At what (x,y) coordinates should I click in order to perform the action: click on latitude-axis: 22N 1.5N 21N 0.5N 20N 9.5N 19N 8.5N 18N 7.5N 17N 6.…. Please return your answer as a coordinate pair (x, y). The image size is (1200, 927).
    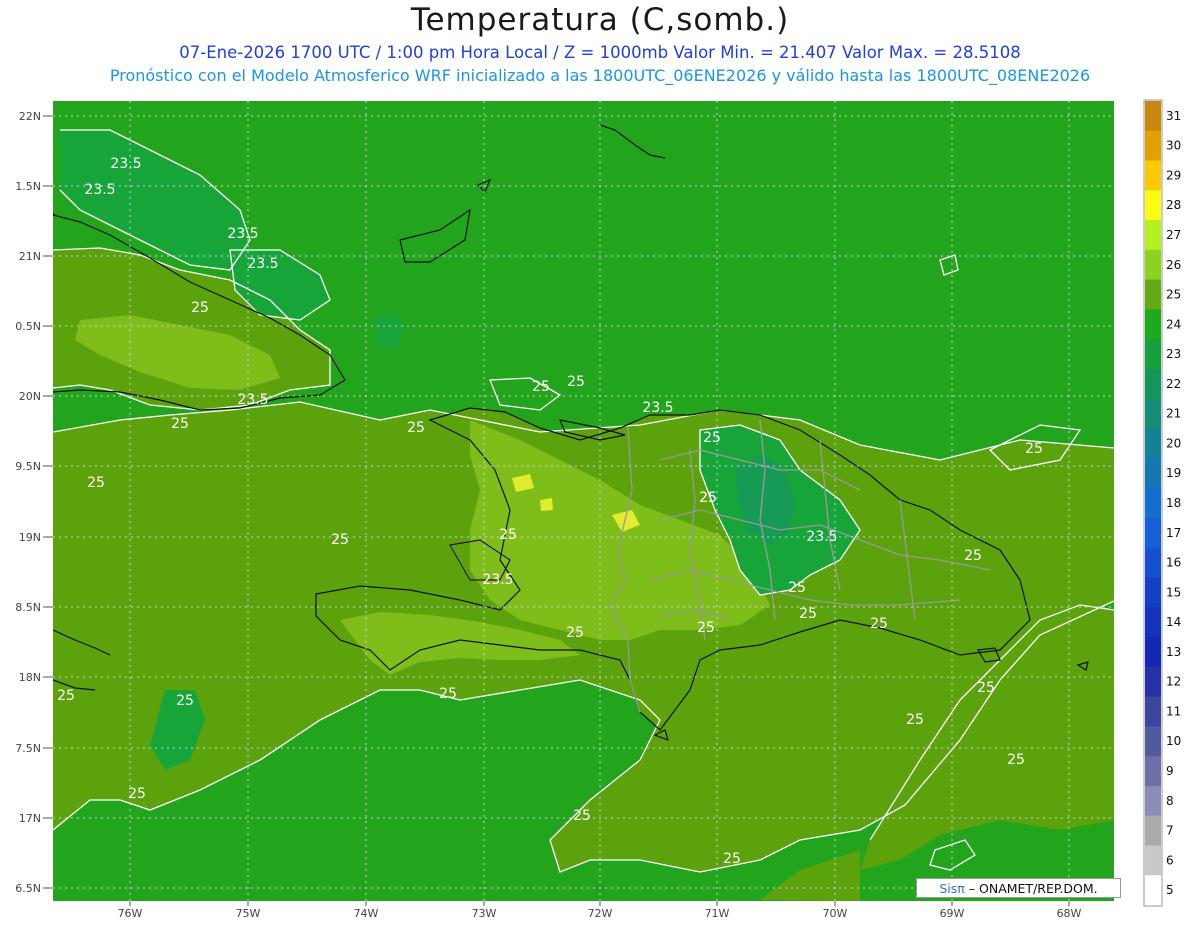
    Looking at the image, I should click on (34, 502).